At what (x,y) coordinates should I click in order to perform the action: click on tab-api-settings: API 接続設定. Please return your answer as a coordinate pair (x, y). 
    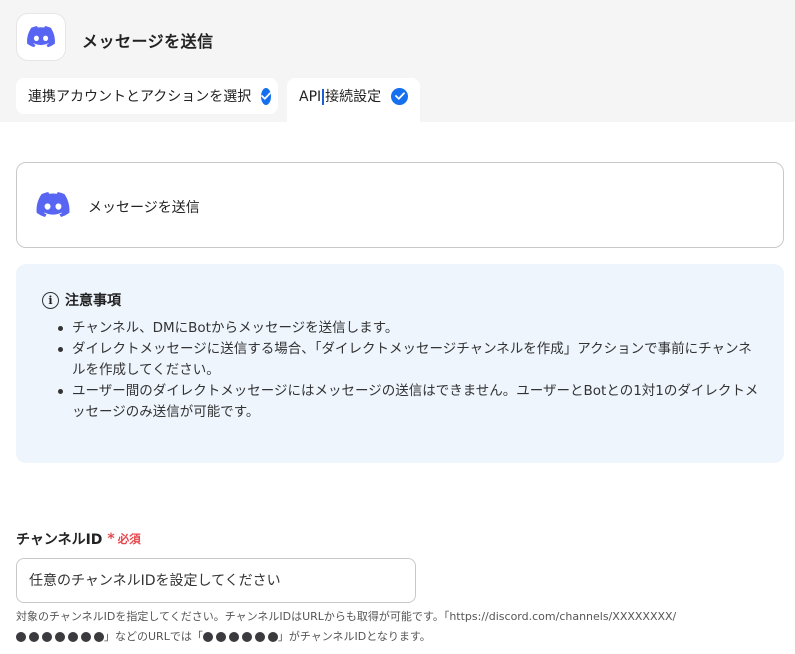
    Looking at the image, I should click on (353, 100).